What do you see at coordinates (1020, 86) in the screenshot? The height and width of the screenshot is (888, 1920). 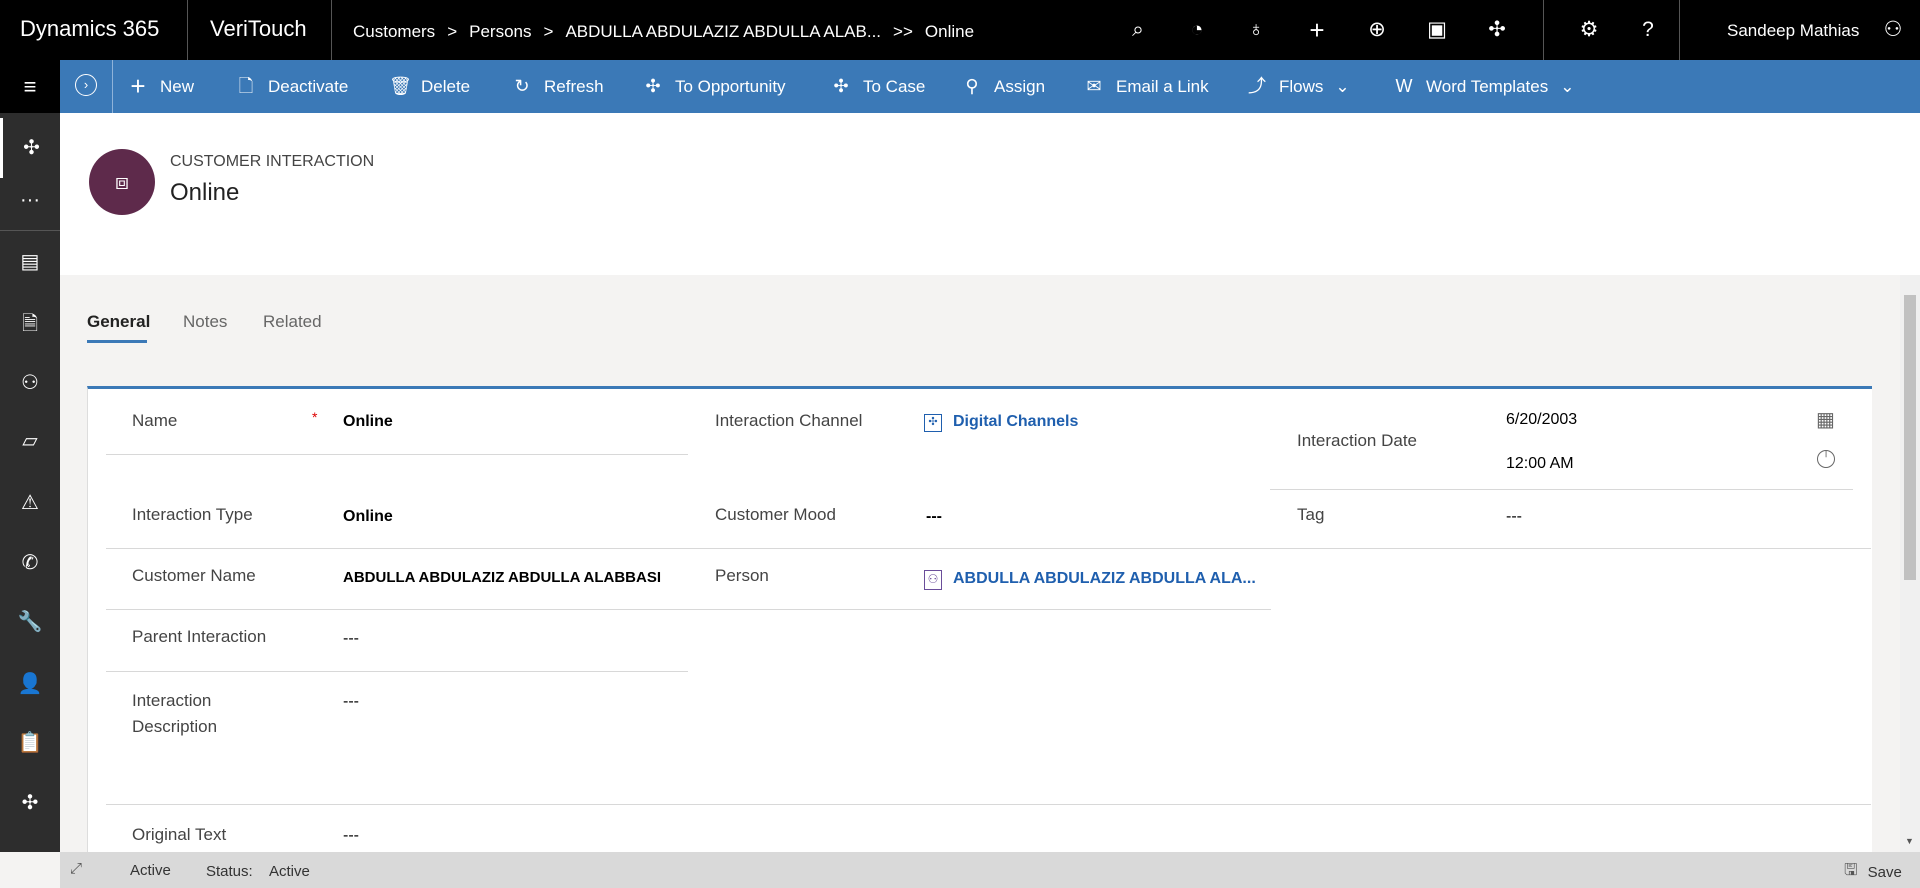 I see `assign-label: Assign` at bounding box center [1020, 86].